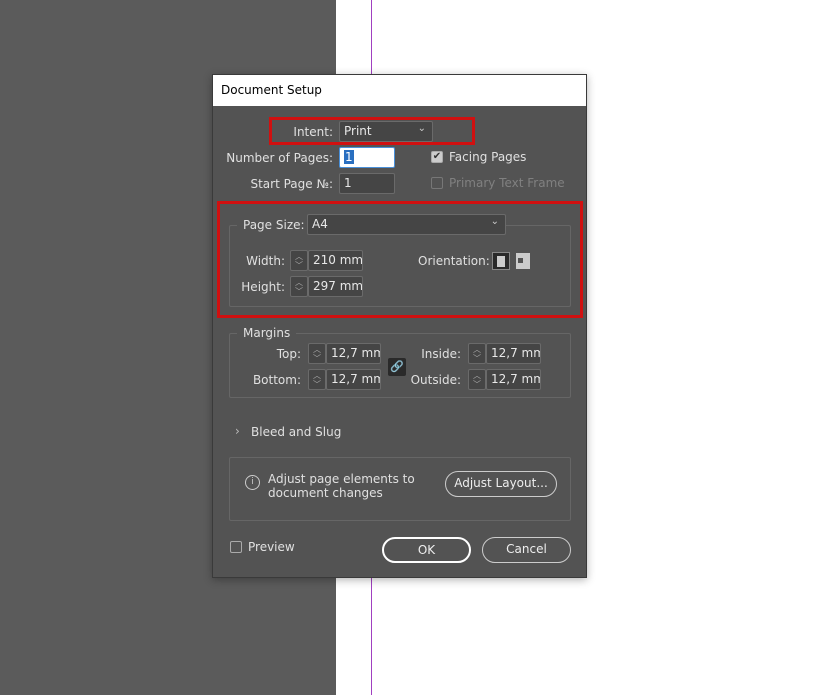  I want to click on cancel-button: Cancel, so click(526, 550).